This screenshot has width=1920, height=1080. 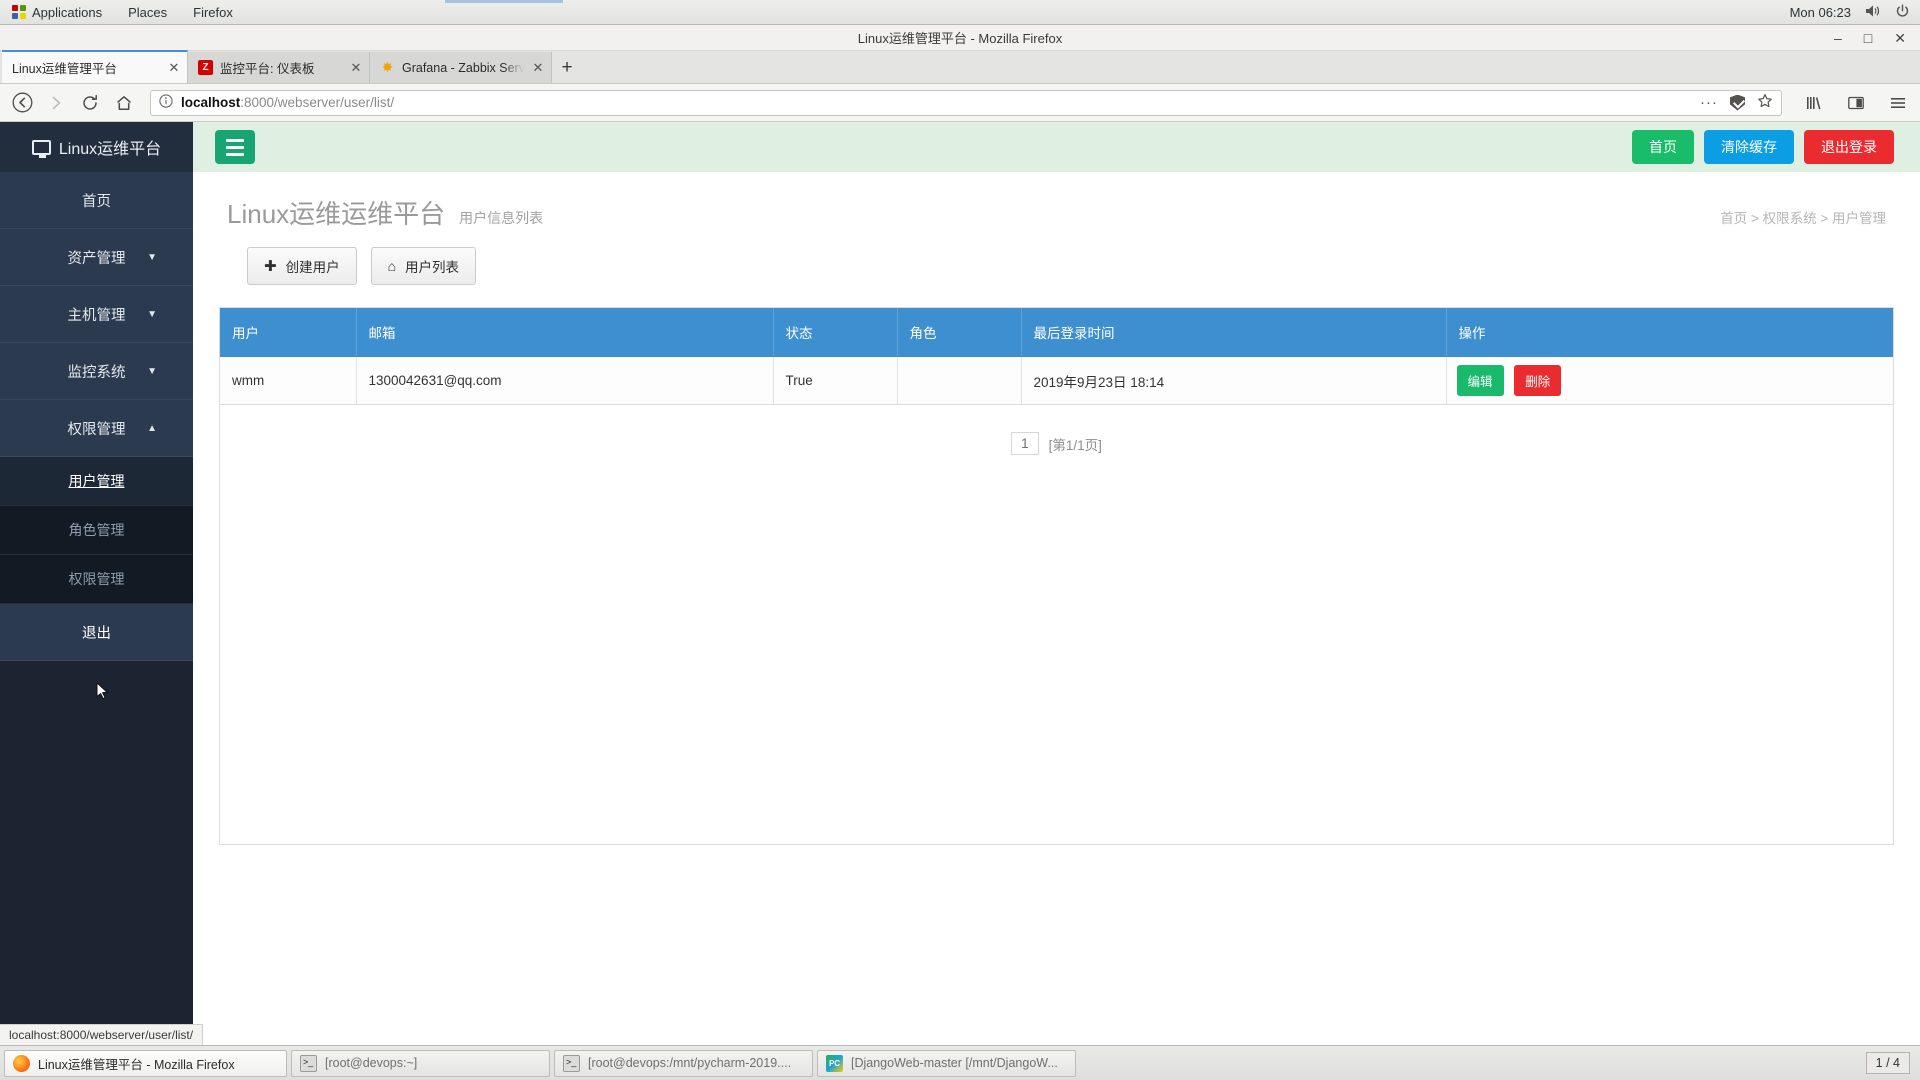 I want to click on home-icon, so click(x=124, y=103).